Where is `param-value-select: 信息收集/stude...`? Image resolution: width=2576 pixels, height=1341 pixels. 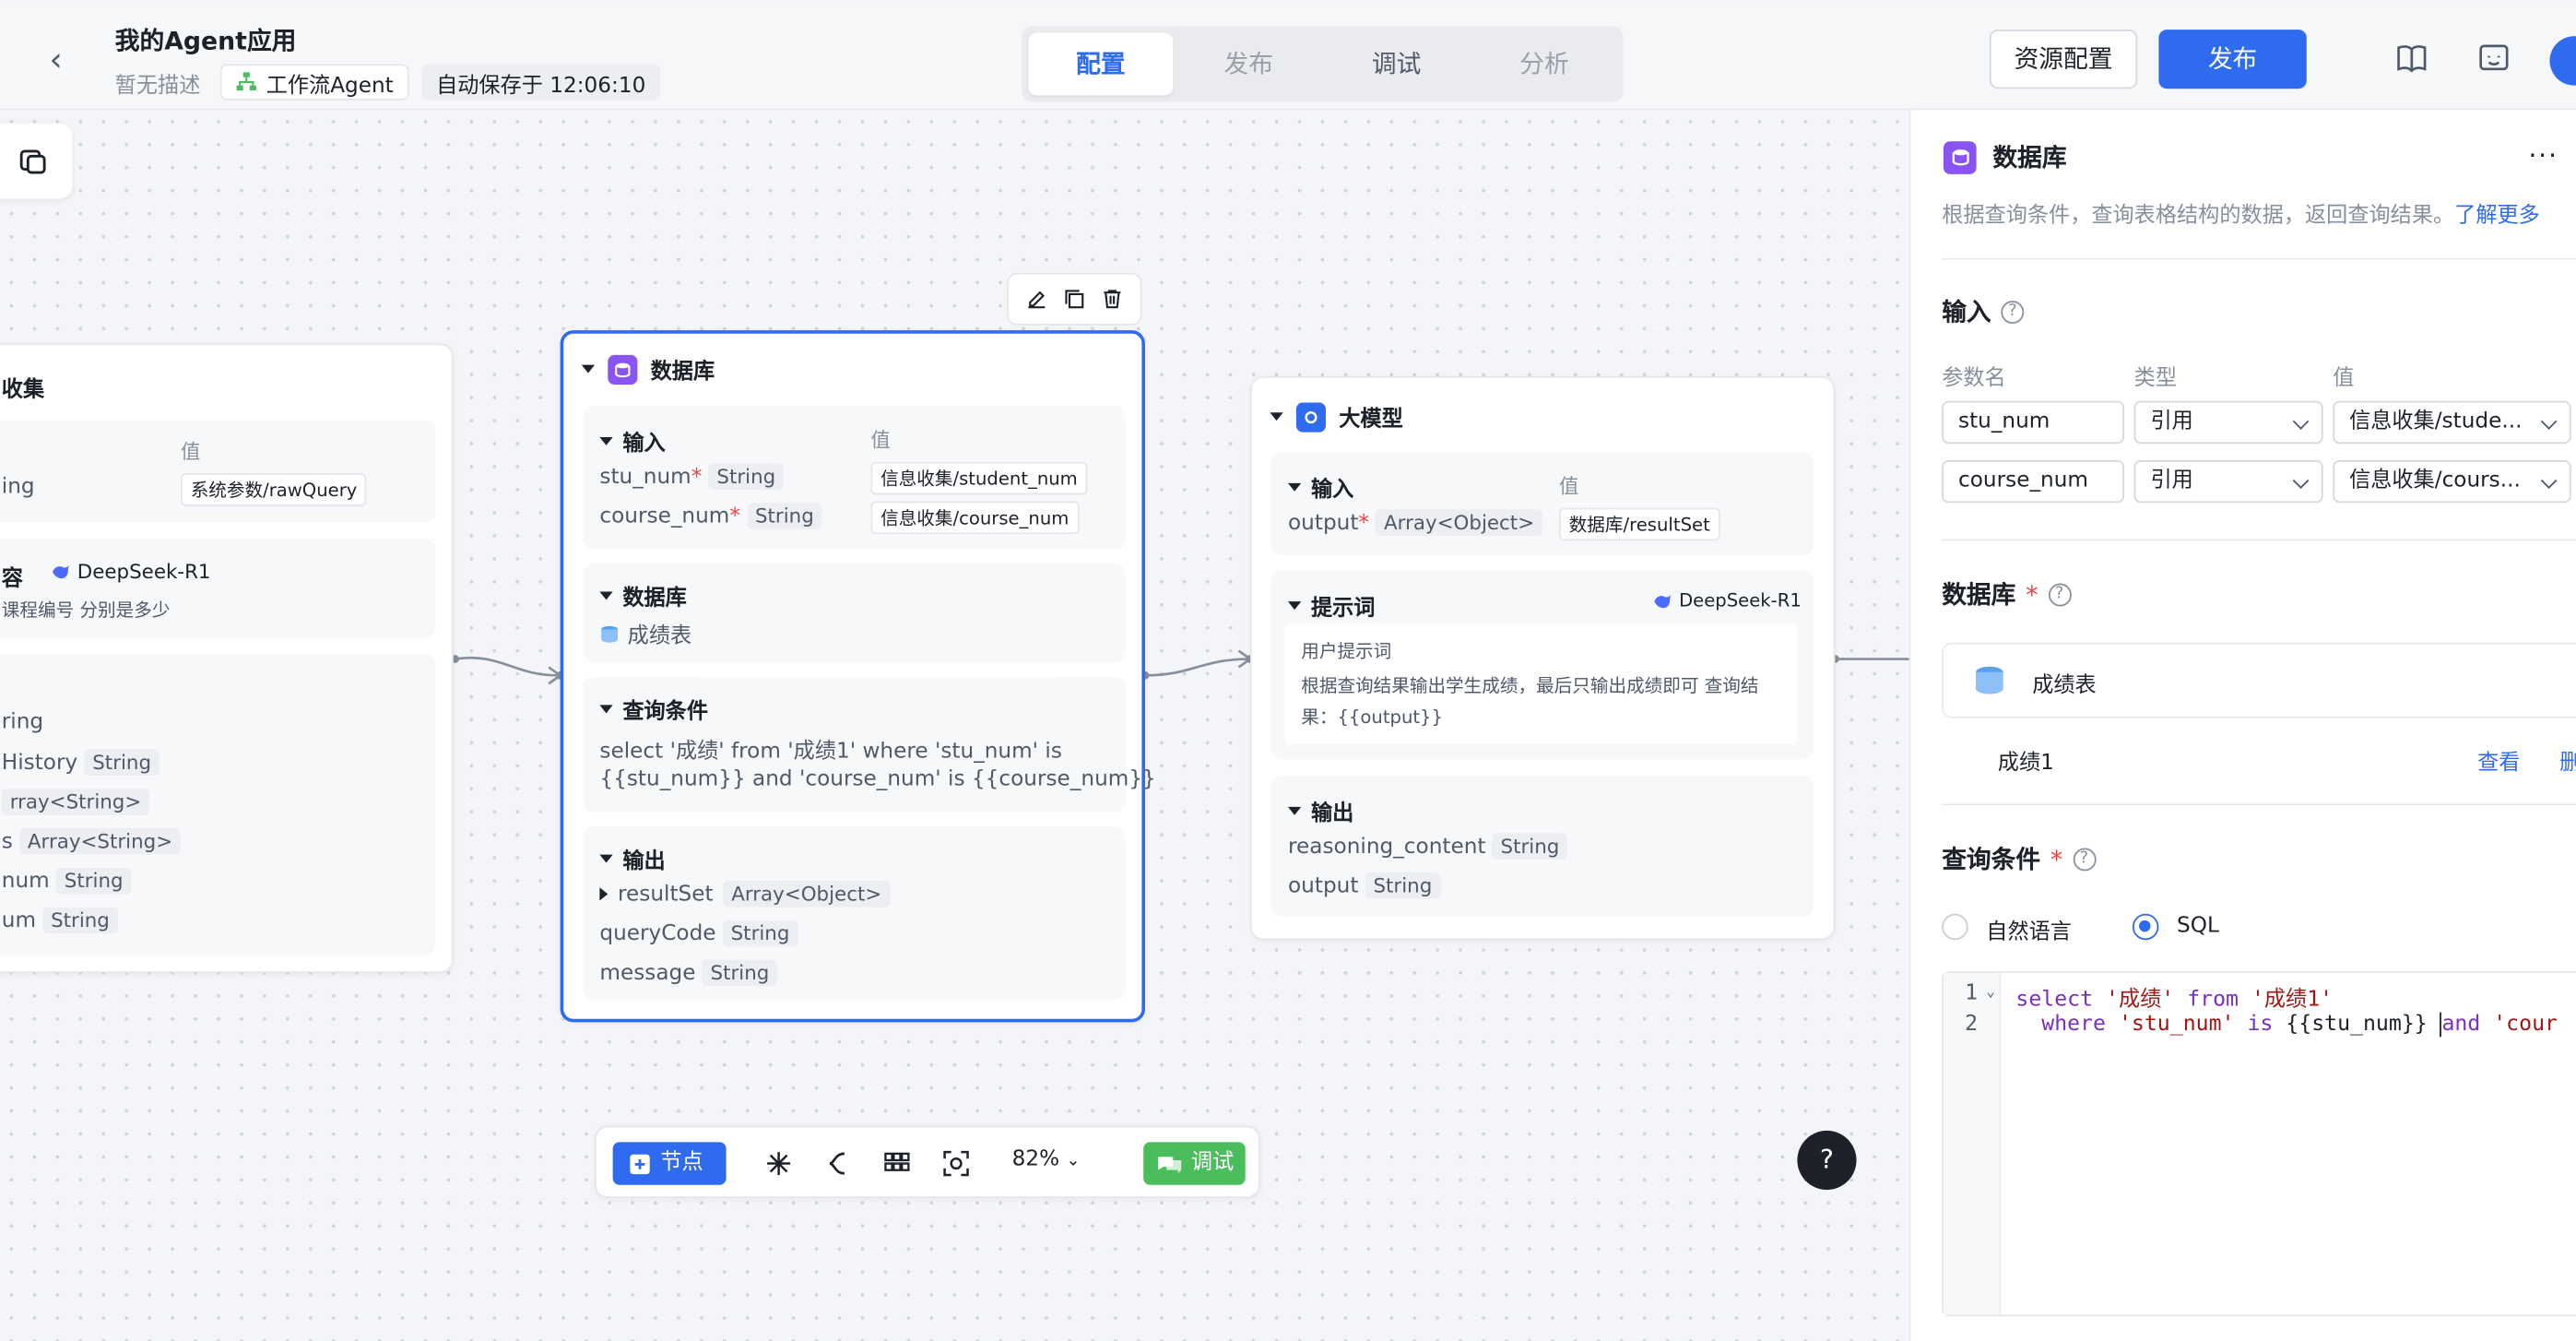 param-value-select: 信息收集/stude... is located at coordinates (2452, 422).